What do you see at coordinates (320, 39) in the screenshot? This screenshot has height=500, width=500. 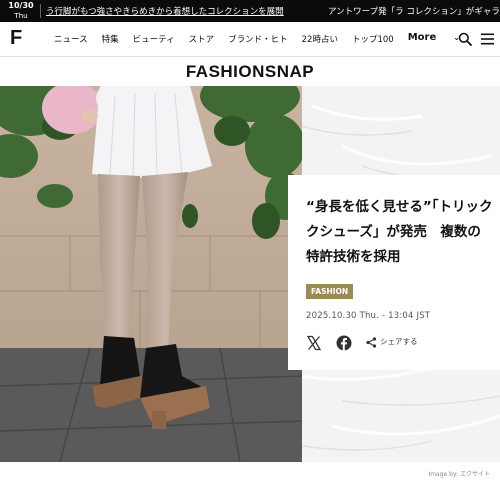 I see `nav-item-horoscope: 22時占い` at bounding box center [320, 39].